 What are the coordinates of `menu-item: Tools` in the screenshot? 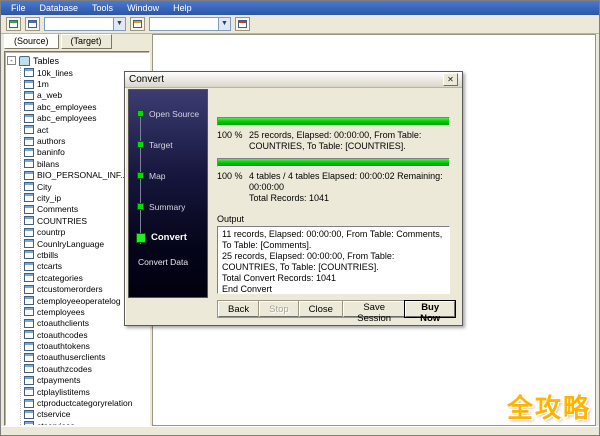 It's located at (102, 8).